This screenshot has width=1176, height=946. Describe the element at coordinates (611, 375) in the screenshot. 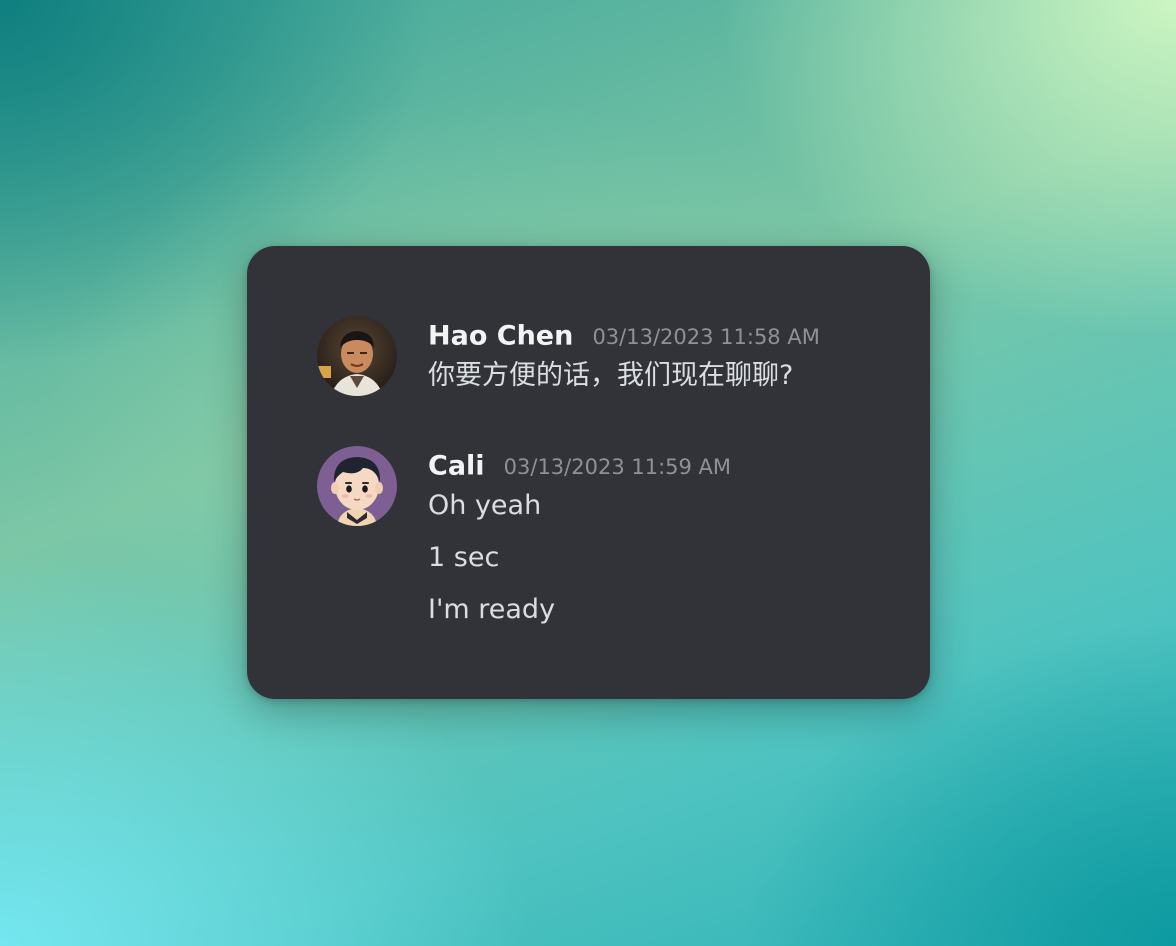

I see `message-text: 你要方便的话，我们现在聊聊?` at that location.